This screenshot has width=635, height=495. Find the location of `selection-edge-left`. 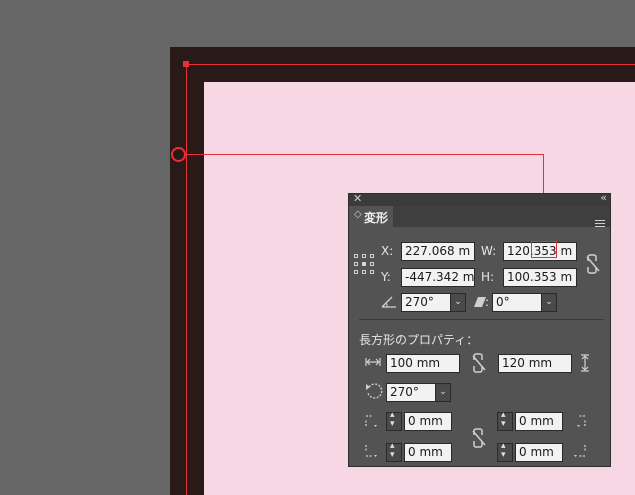

selection-edge-left is located at coordinates (186, 279).